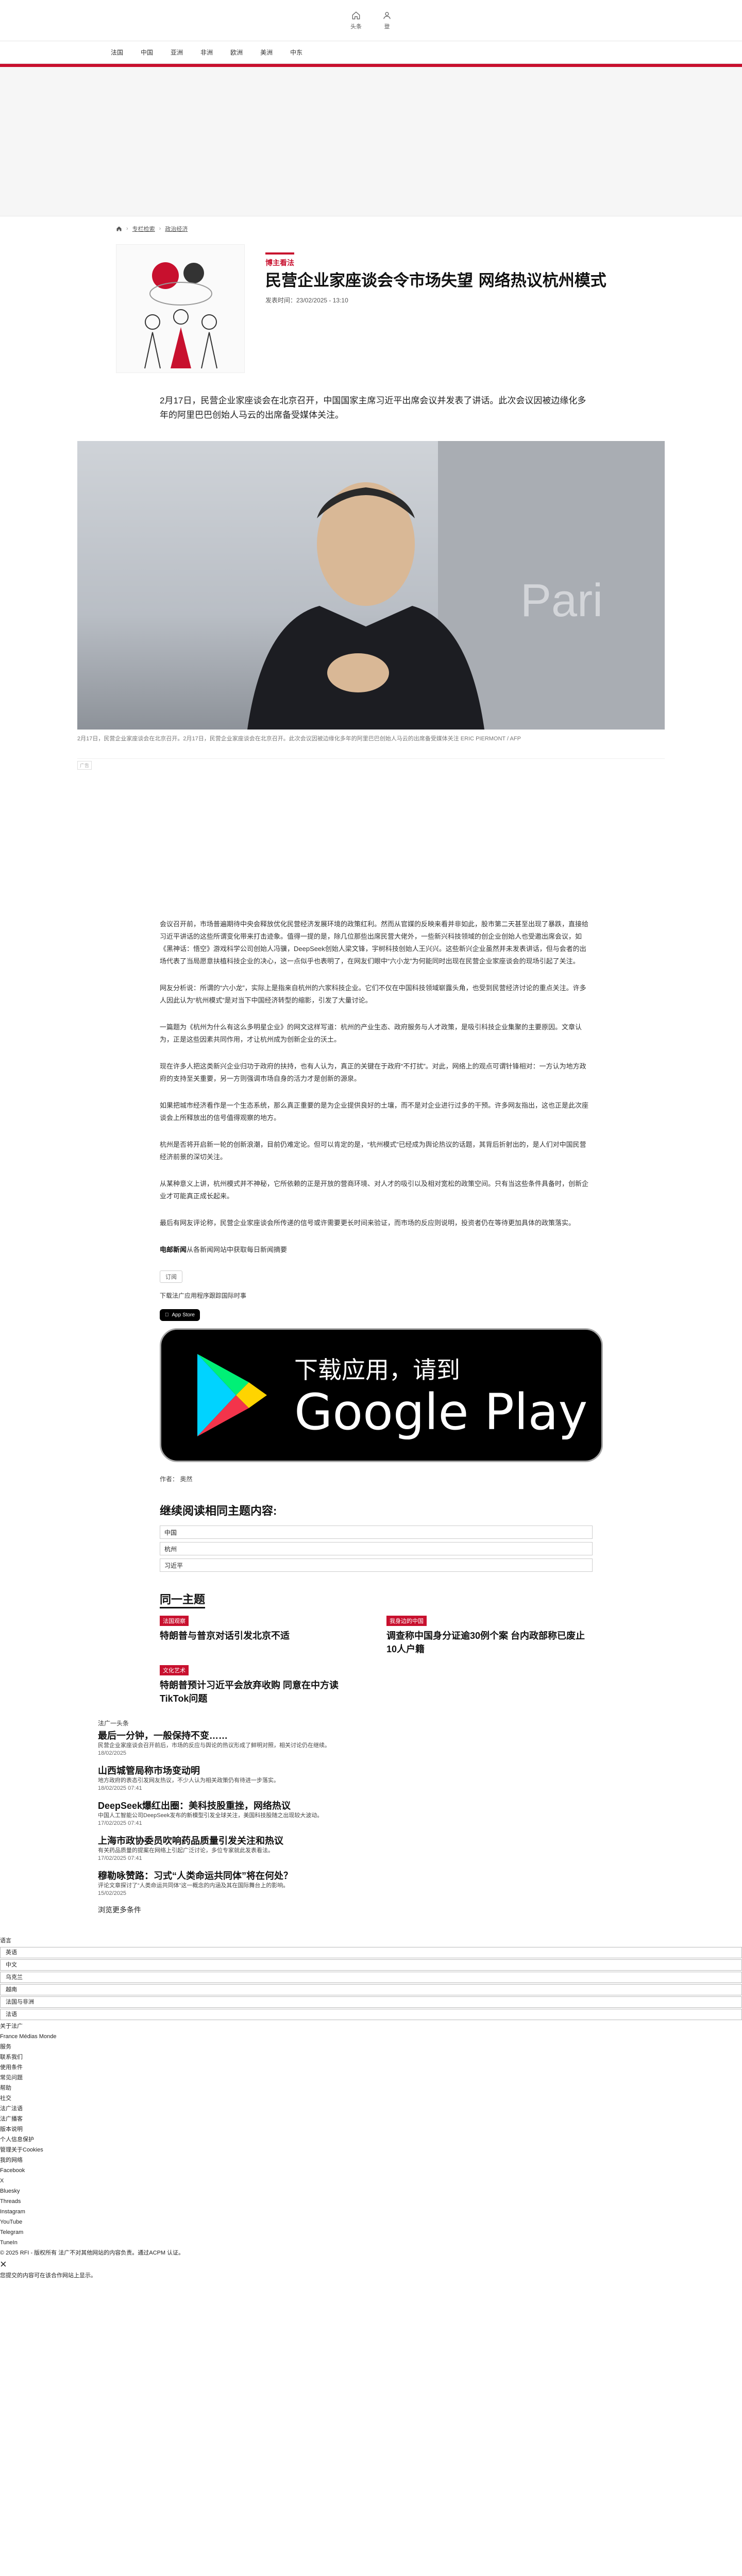  I want to click on topic-card: 我身边的中国 调查称中国身分证逾30例个案 台内政部称已废止10人户籍, so click(489, 1636).